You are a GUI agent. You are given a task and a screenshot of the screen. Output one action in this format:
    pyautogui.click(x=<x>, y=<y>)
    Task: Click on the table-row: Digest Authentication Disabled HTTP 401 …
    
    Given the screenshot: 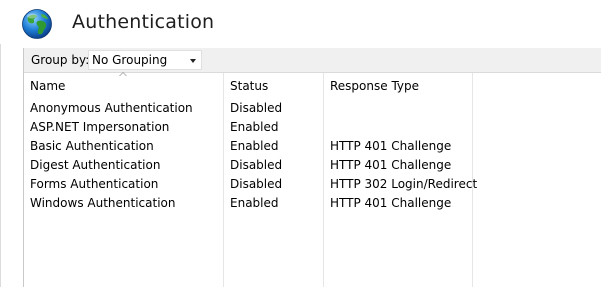 What is the action you would take?
    pyautogui.click(x=312, y=164)
    